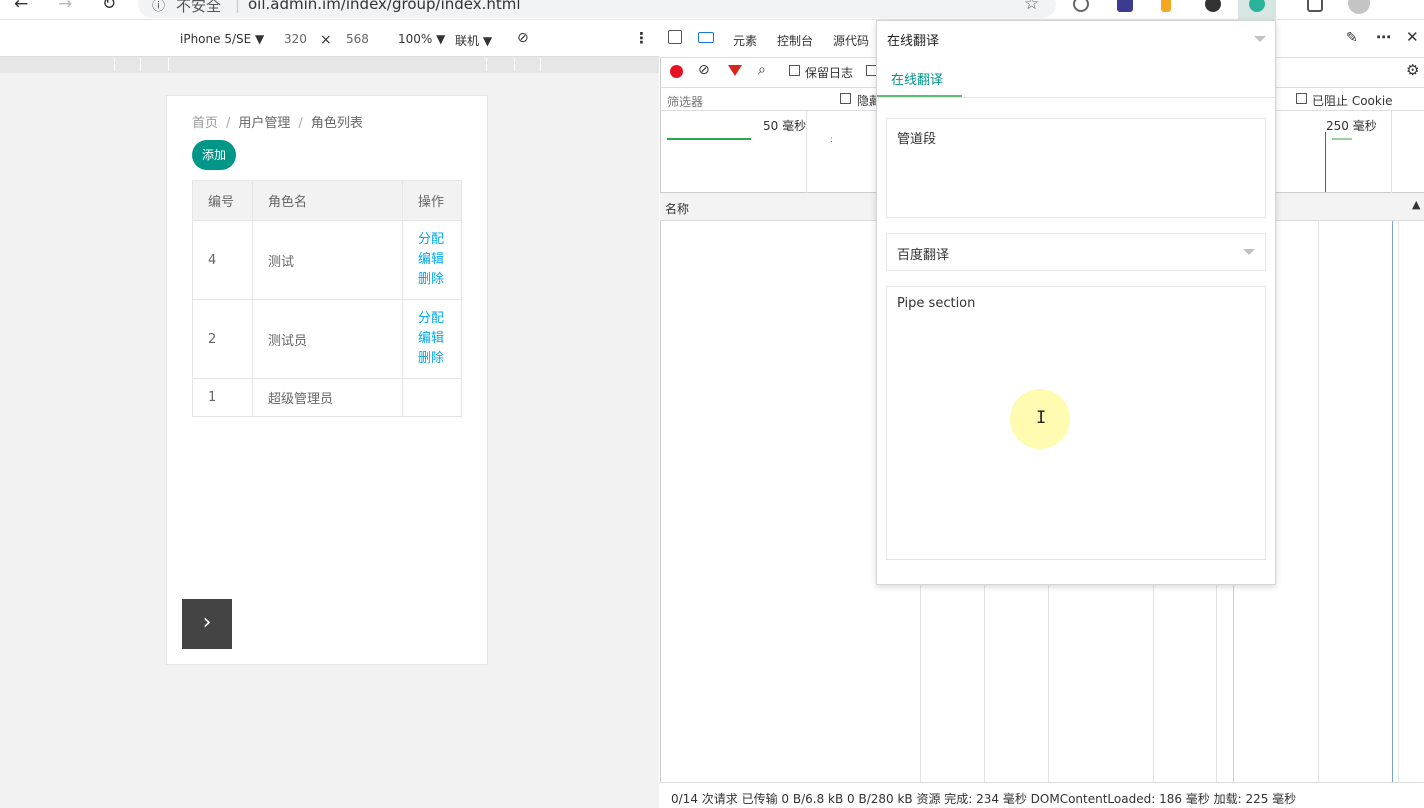 The width and height of the screenshot is (1424, 808). I want to click on filter-input: 筛选器, so click(685, 101).